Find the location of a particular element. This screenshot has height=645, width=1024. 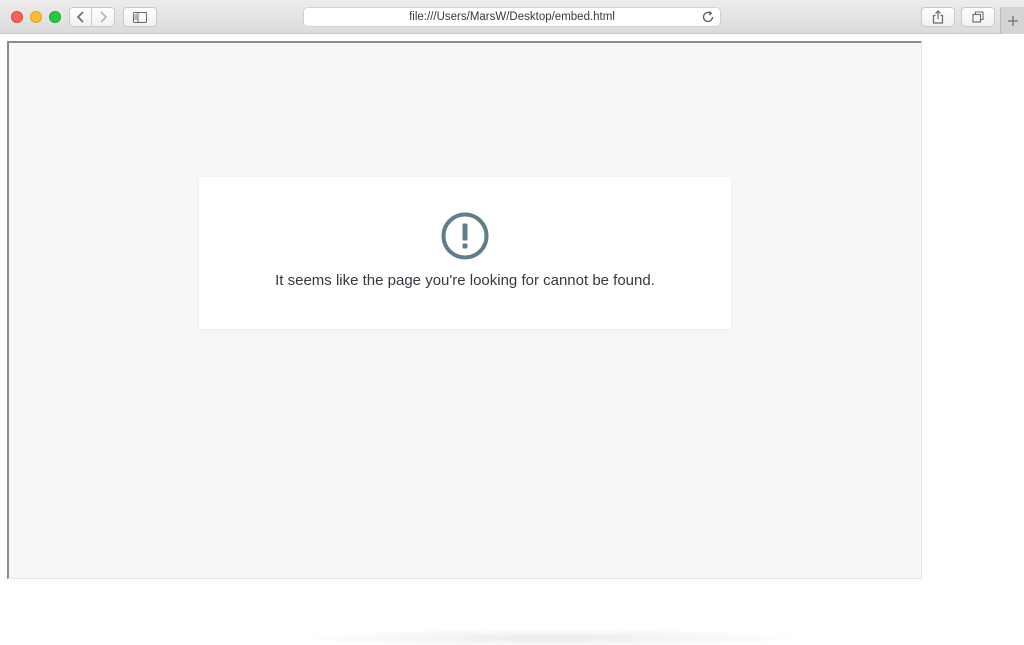

plus-icon is located at coordinates (1012, 20).